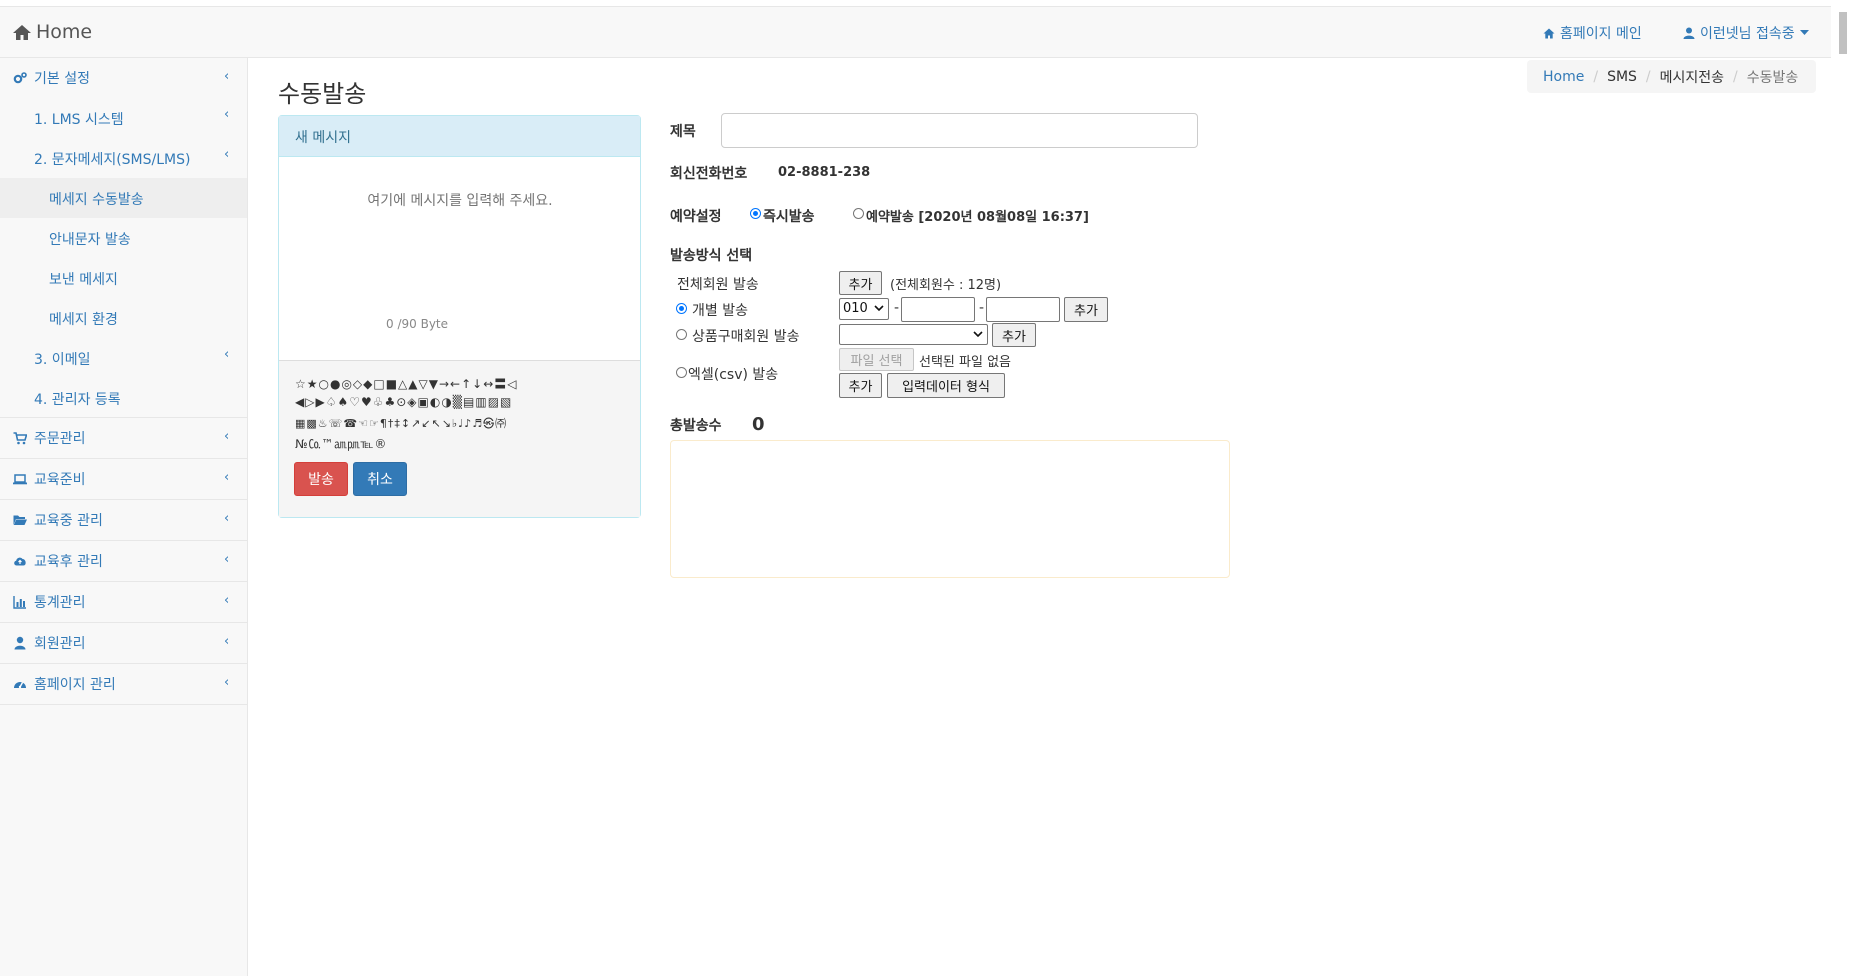 The height and width of the screenshot is (976, 1849). What do you see at coordinates (123, 684) in the screenshot?
I see `sidebar-item-homepage: 홈페이지 관리 ‹` at bounding box center [123, 684].